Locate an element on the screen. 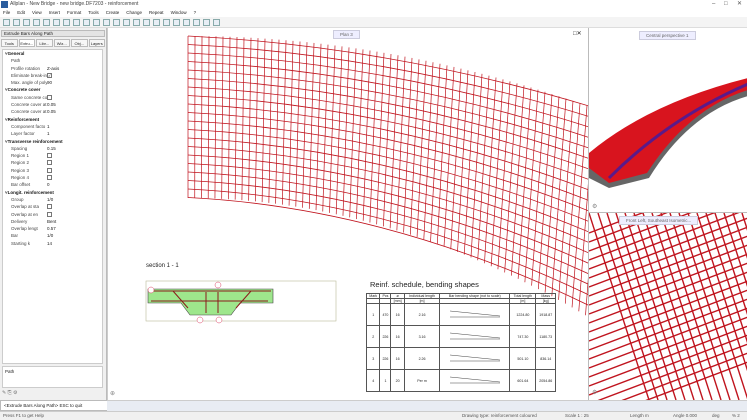 The width and height of the screenshot is (747, 420). property-row: Layer factor 1 is located at coordinates (52, 133).